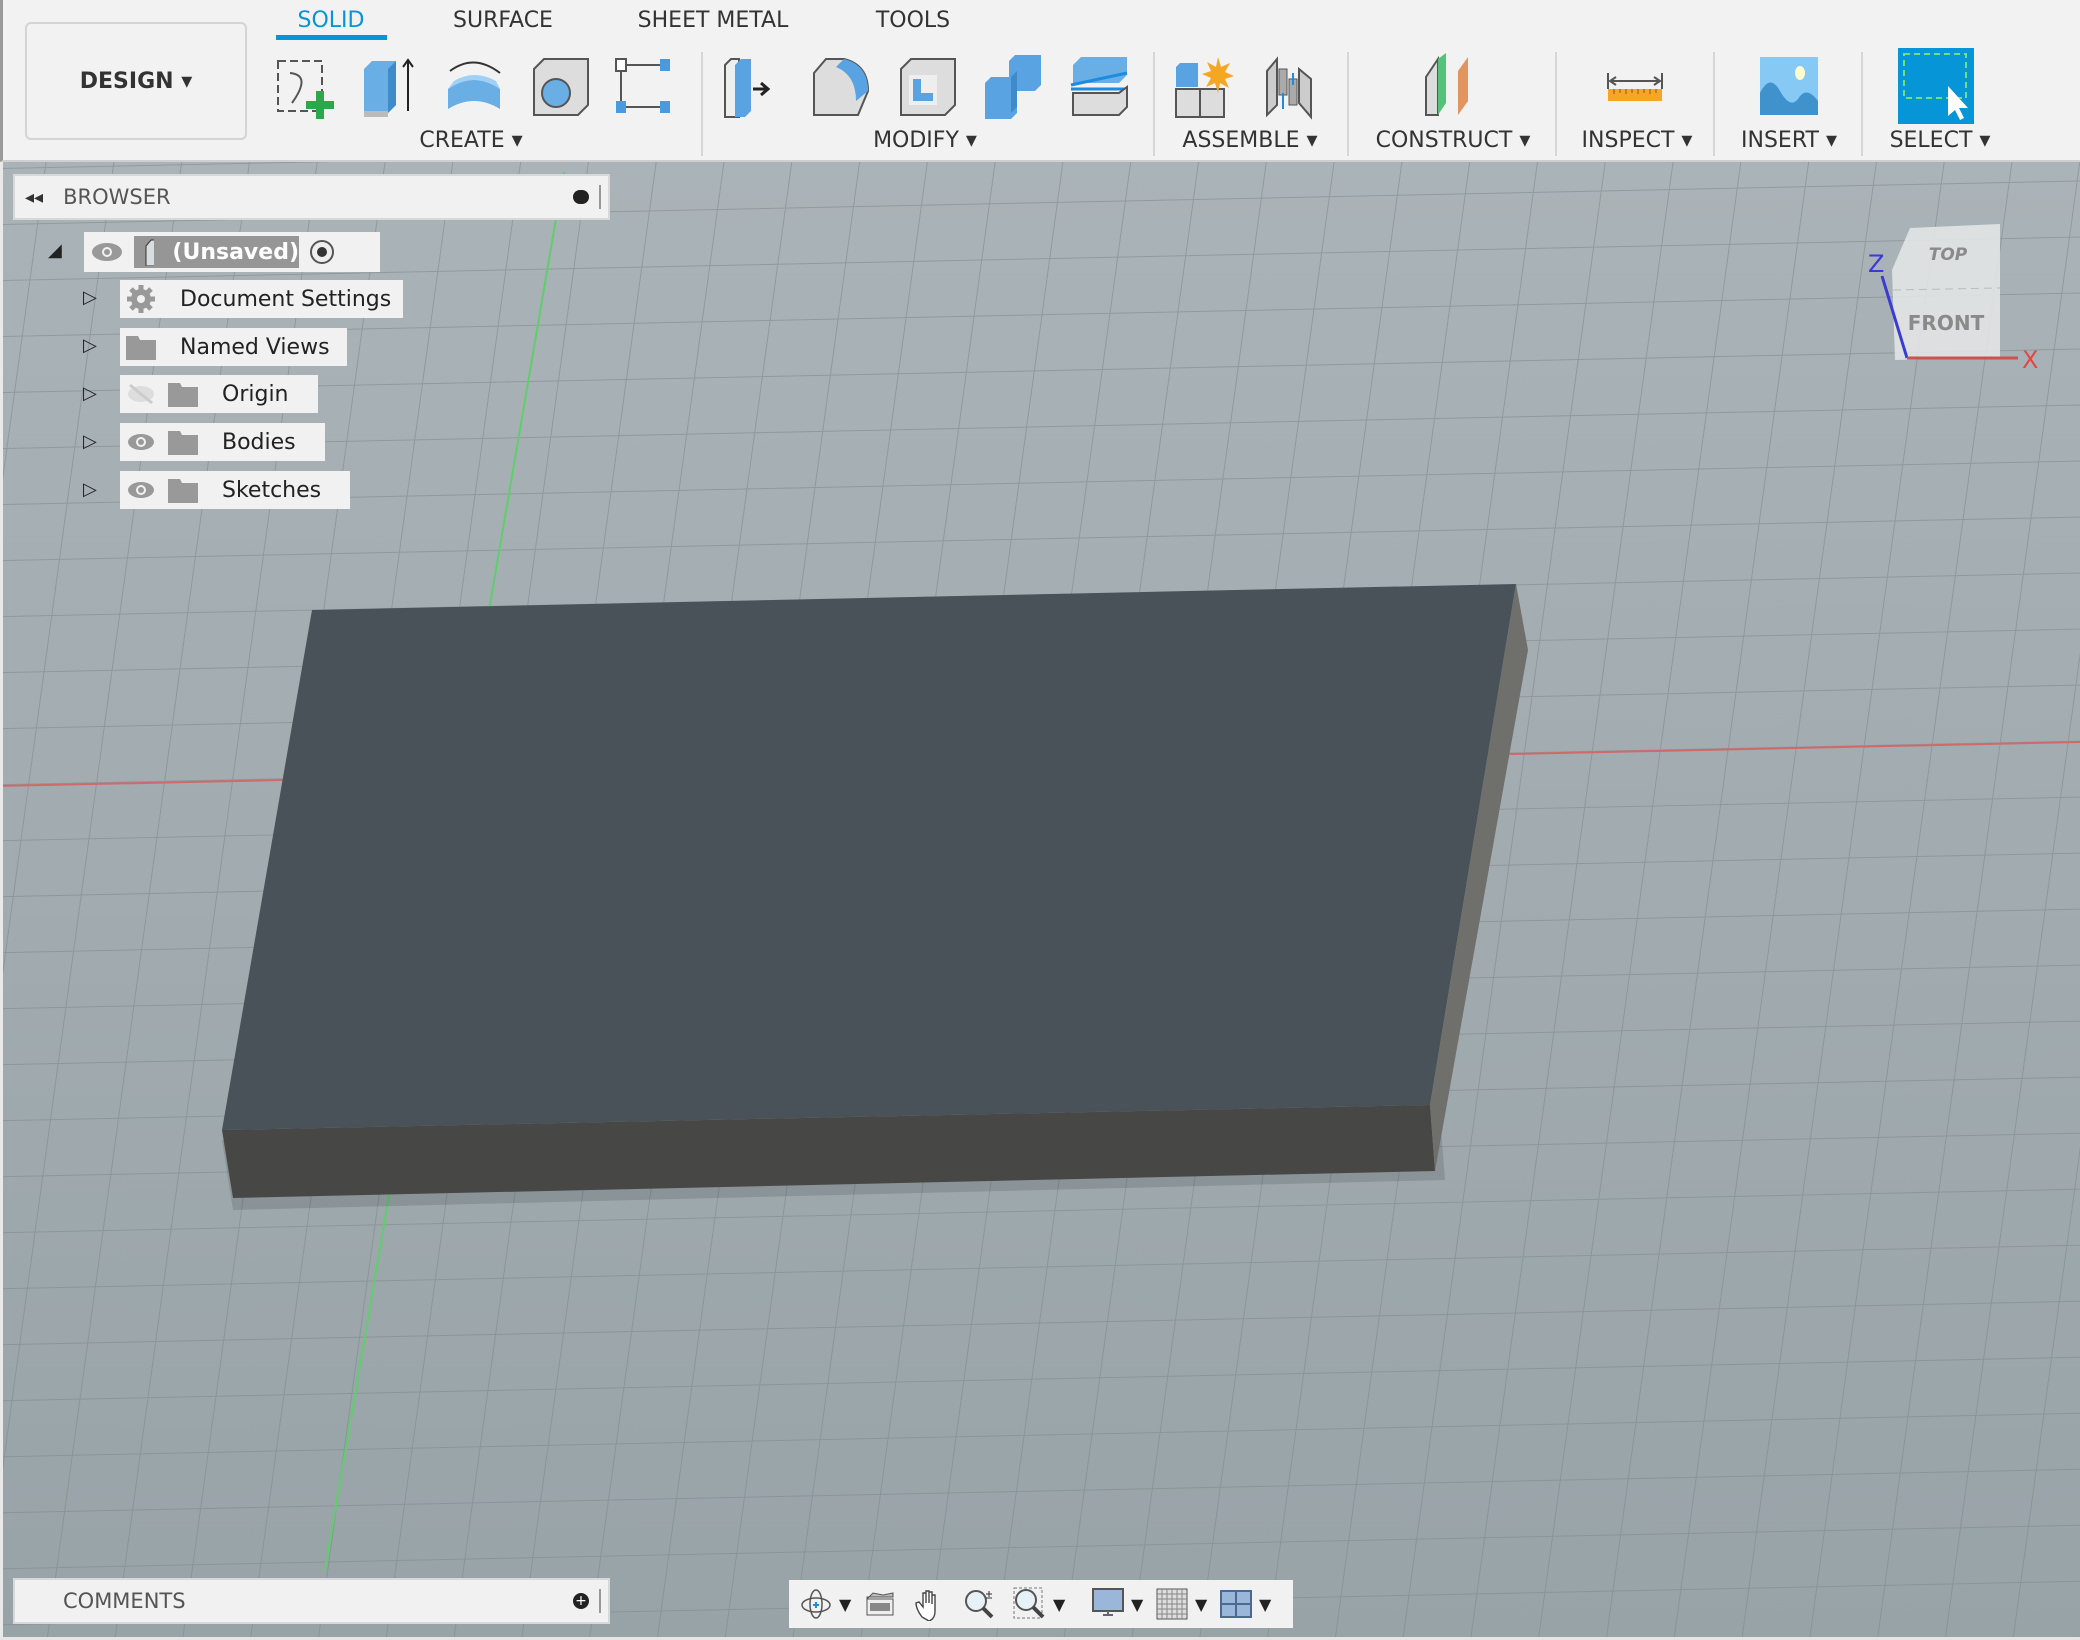 The height and width of the screenshot is (1640, 2080). What do you see at coordinates (1780, 140) in the screenshot?
I see `insert-label: INSERT` at bounding box center [1780, 140].